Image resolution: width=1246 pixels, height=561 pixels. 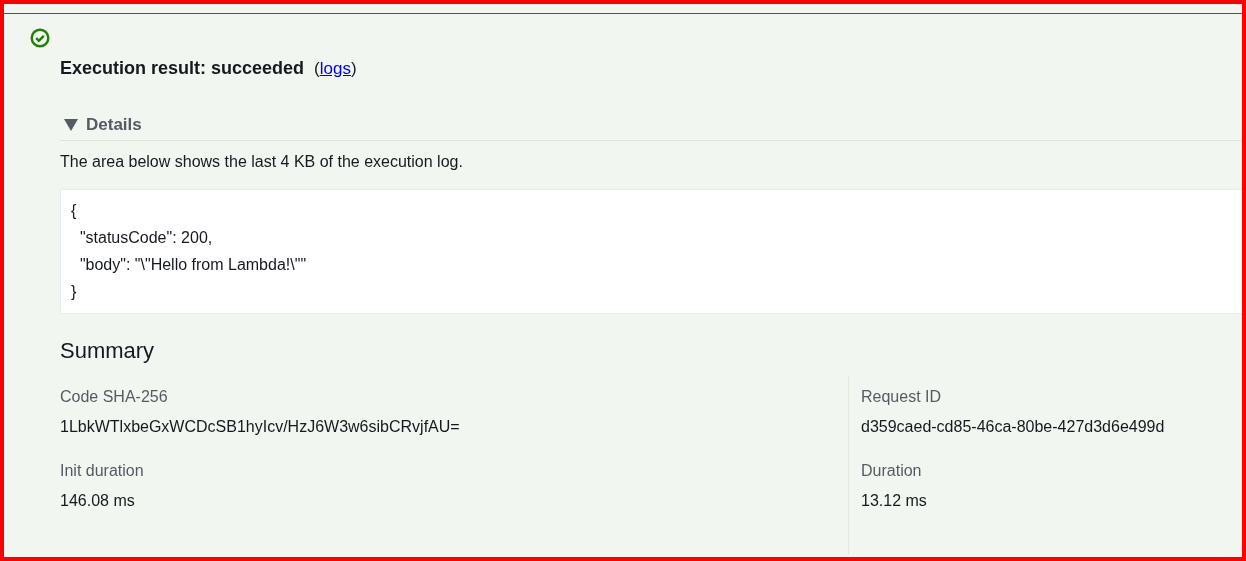 What do you see at coordinates (108, 351) in the screenshot?
I see `summary-heading: Summary` at bounding box center [108, 351].